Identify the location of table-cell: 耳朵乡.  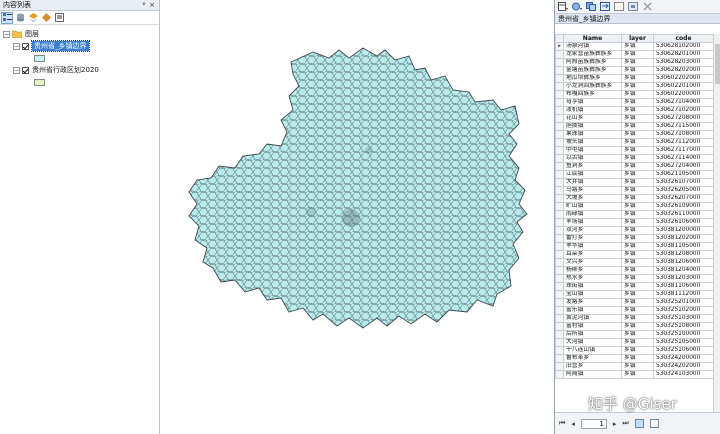
(592, 254).